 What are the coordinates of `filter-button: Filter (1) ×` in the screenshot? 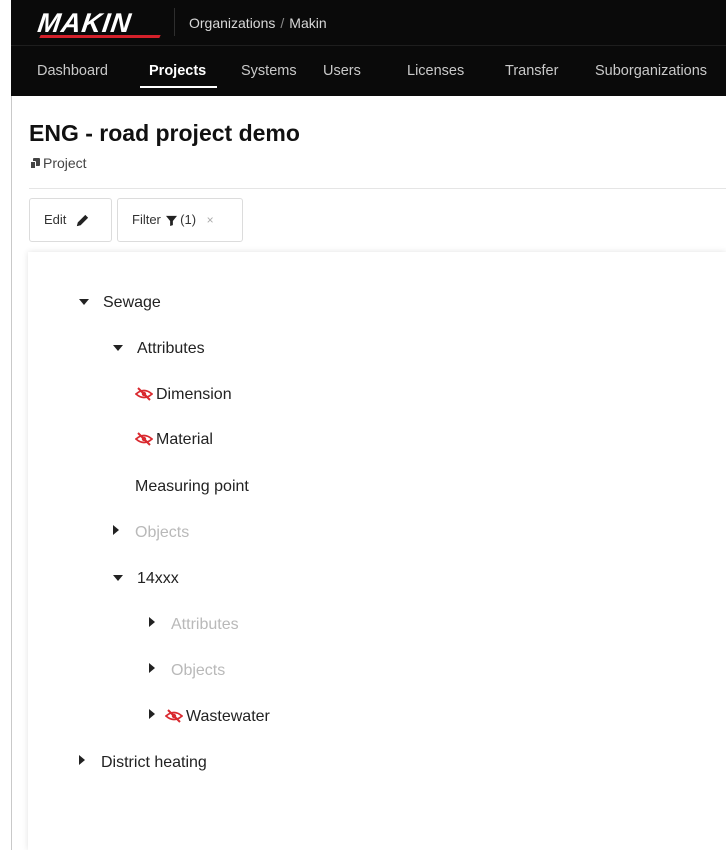 It's located at (180, 220).